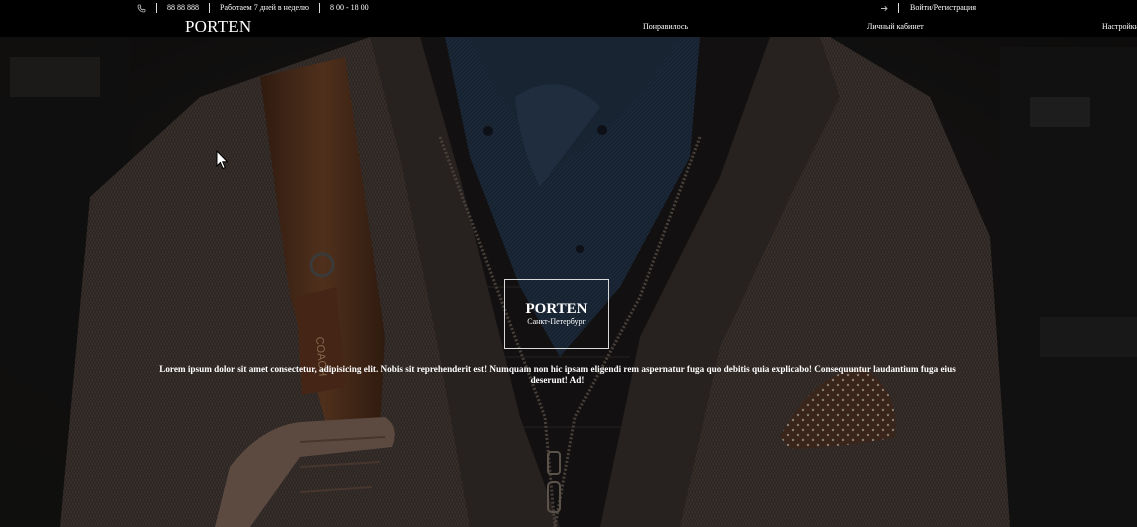 The height and width of the screenshot is (527, 1137). I want to click on login-register-link: Войти/Регистрация, so click(943, 8).